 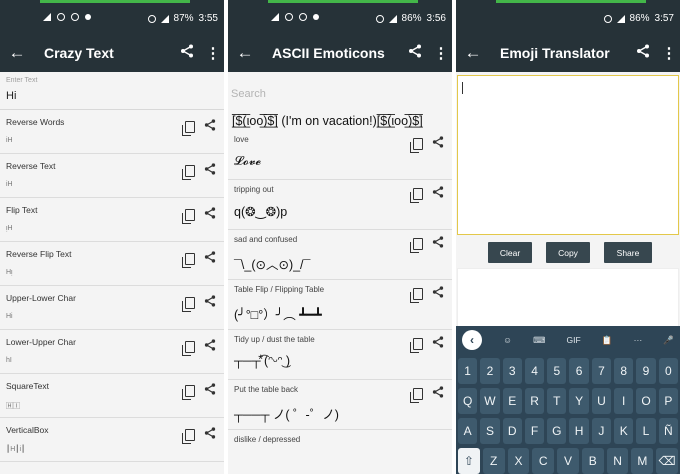 What do you see at coordinates (668, 371) in the screenshot?
I see `key: 0` at bounding box center [668, 371].